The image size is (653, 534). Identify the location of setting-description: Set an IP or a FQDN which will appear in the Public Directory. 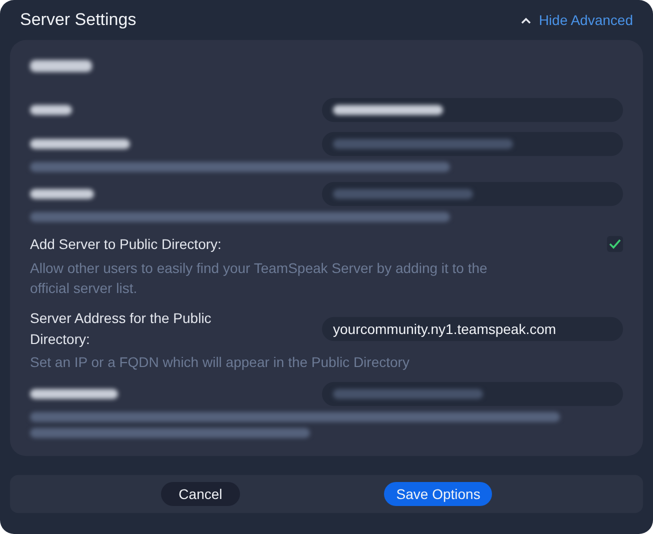
(220, 362).